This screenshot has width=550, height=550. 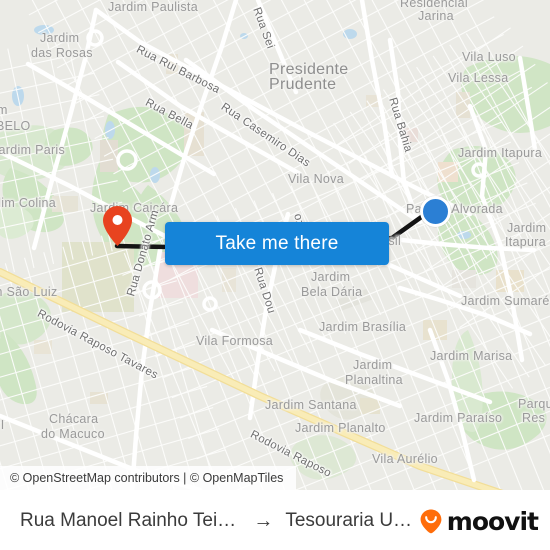 I want to click on take-me-there-label: Take me there, so click(x=277, y=243).